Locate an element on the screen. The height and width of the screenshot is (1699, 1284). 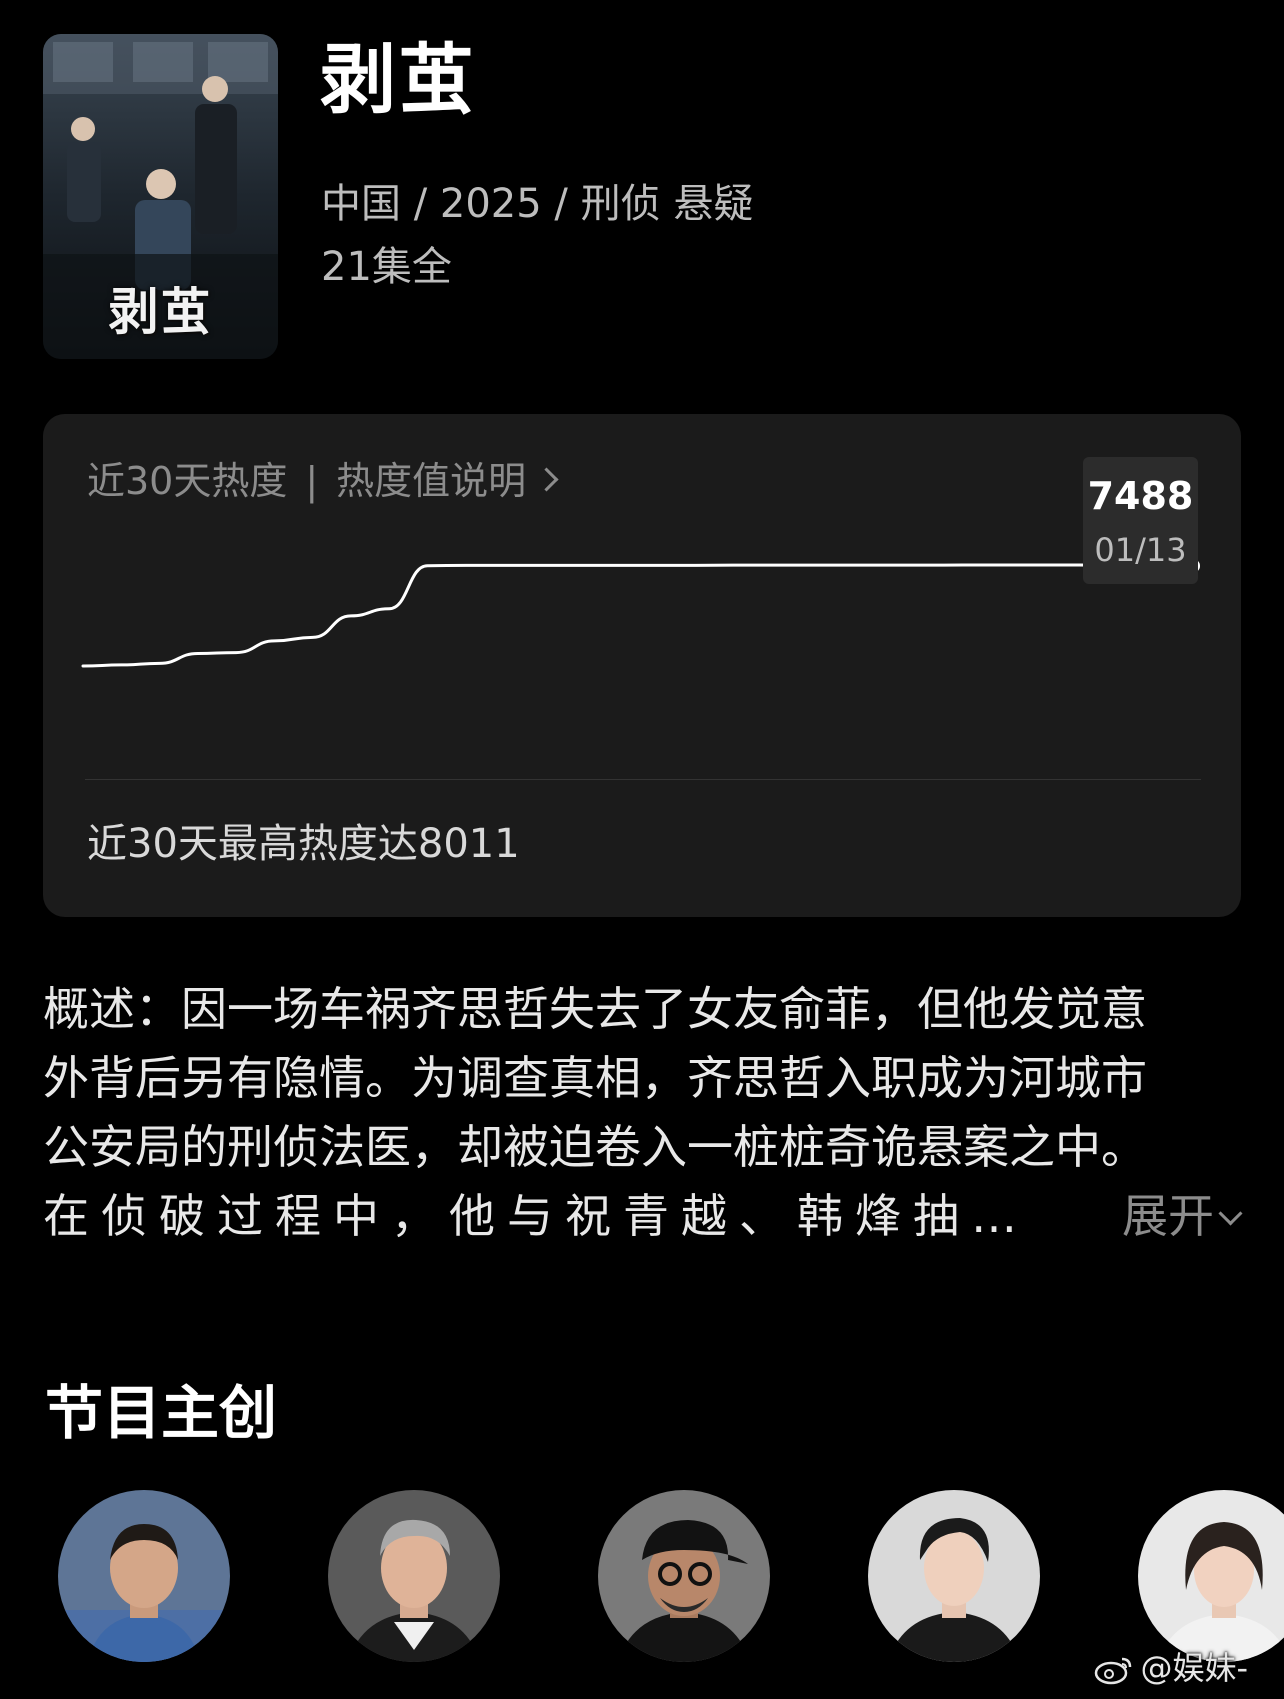
expand-button: 展开 is located at coordinates (1182, 1216).